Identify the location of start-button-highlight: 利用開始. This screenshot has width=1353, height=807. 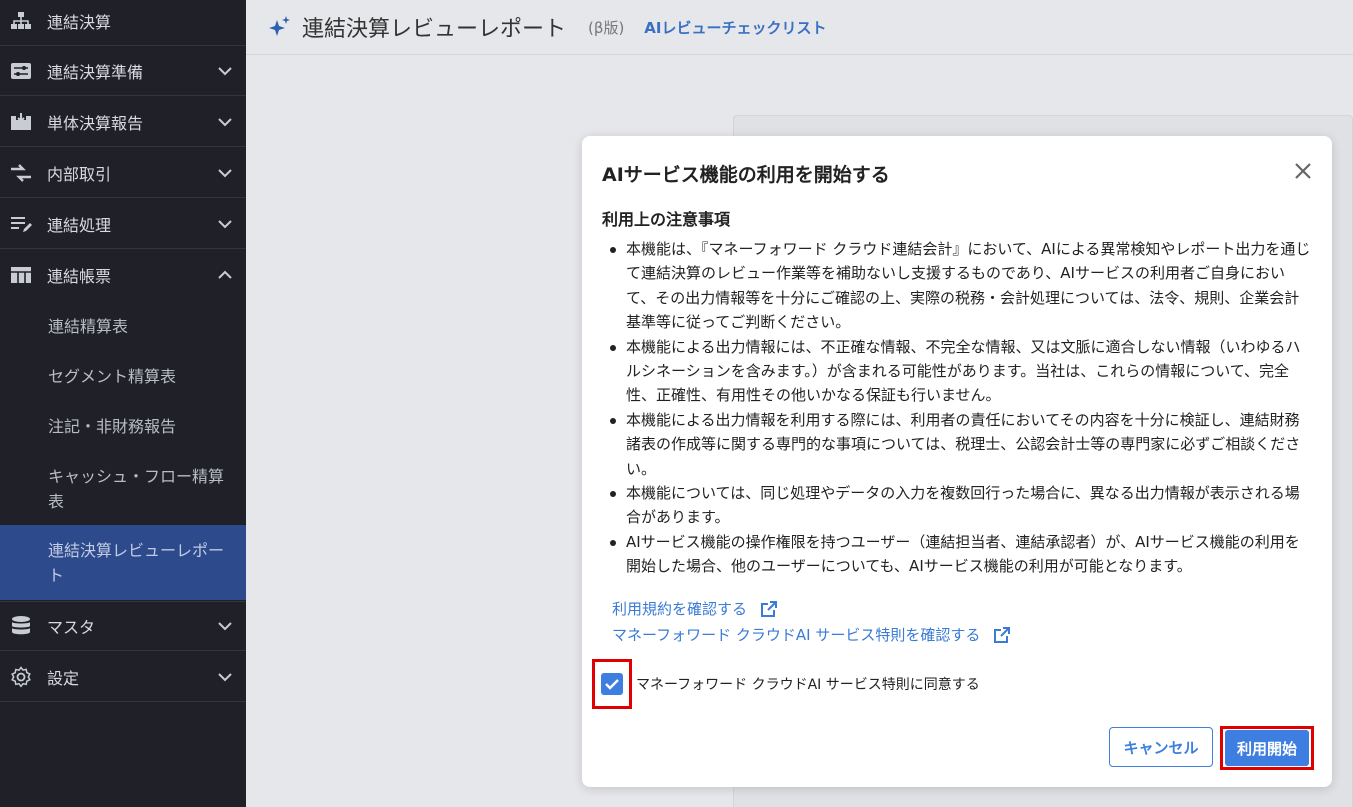
(1267, 748).